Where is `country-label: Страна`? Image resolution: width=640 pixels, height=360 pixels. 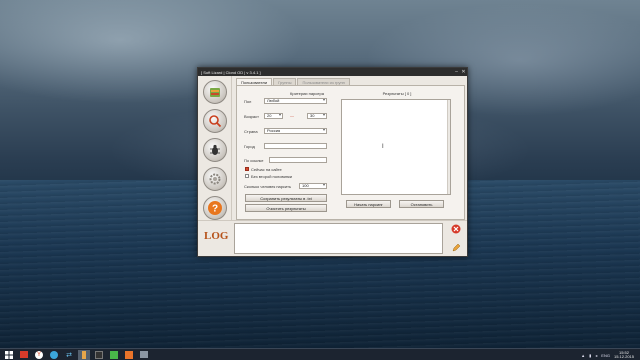 country-label: Страна is located at coordinates (251, 131).